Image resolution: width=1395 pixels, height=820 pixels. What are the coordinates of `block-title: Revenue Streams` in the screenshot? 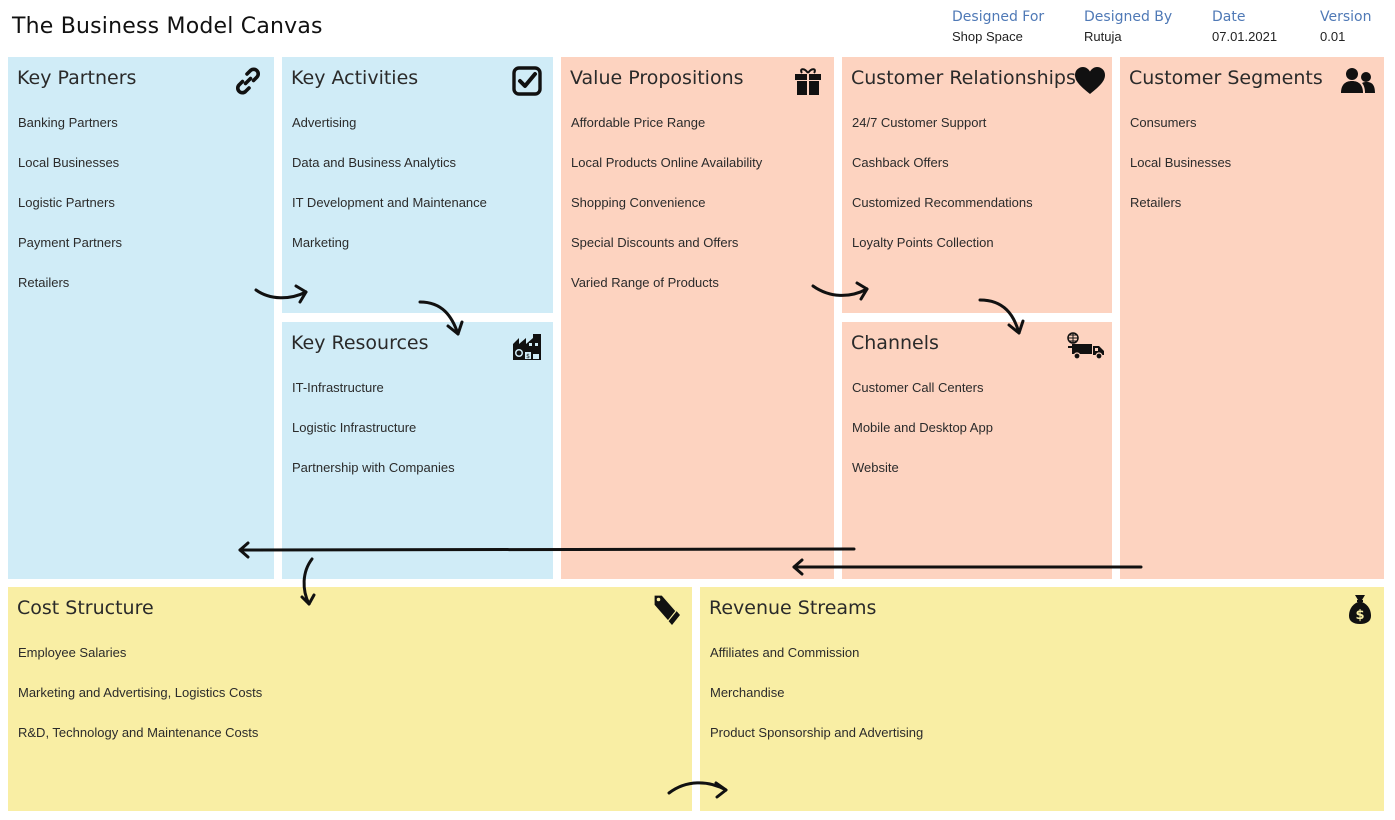 It's located at (793, 608).